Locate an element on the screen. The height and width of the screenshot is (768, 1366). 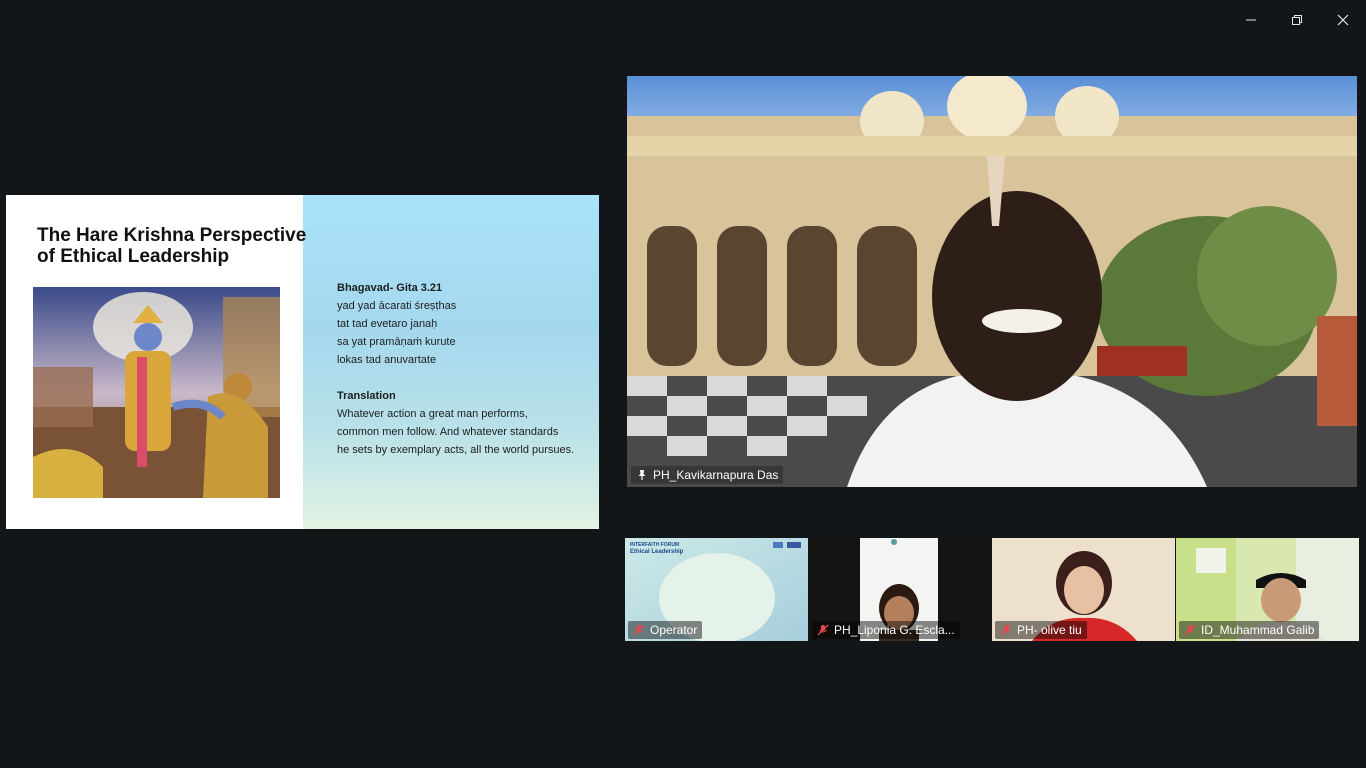
verse-line: sa yat pramāṇaṁ kurute is located at coordinates (396, 342).